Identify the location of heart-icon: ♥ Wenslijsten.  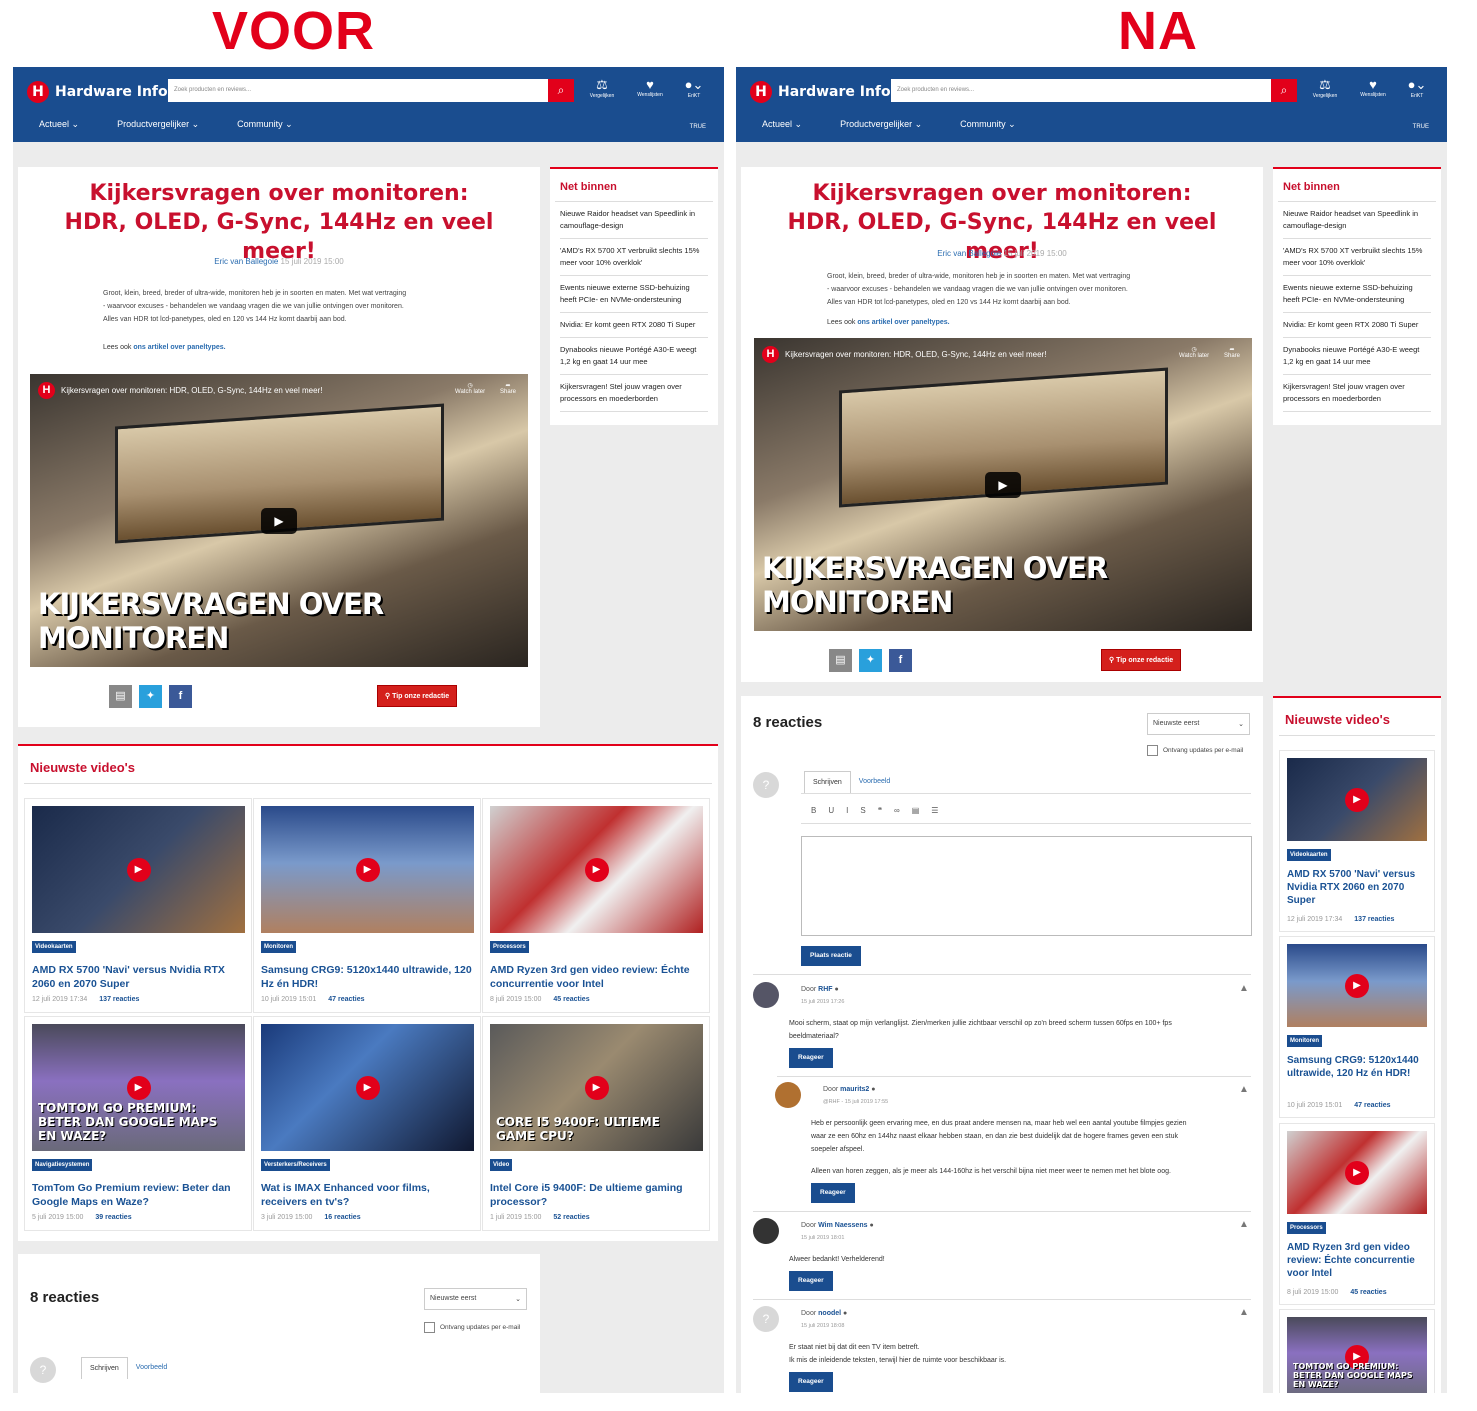
(650, 87).